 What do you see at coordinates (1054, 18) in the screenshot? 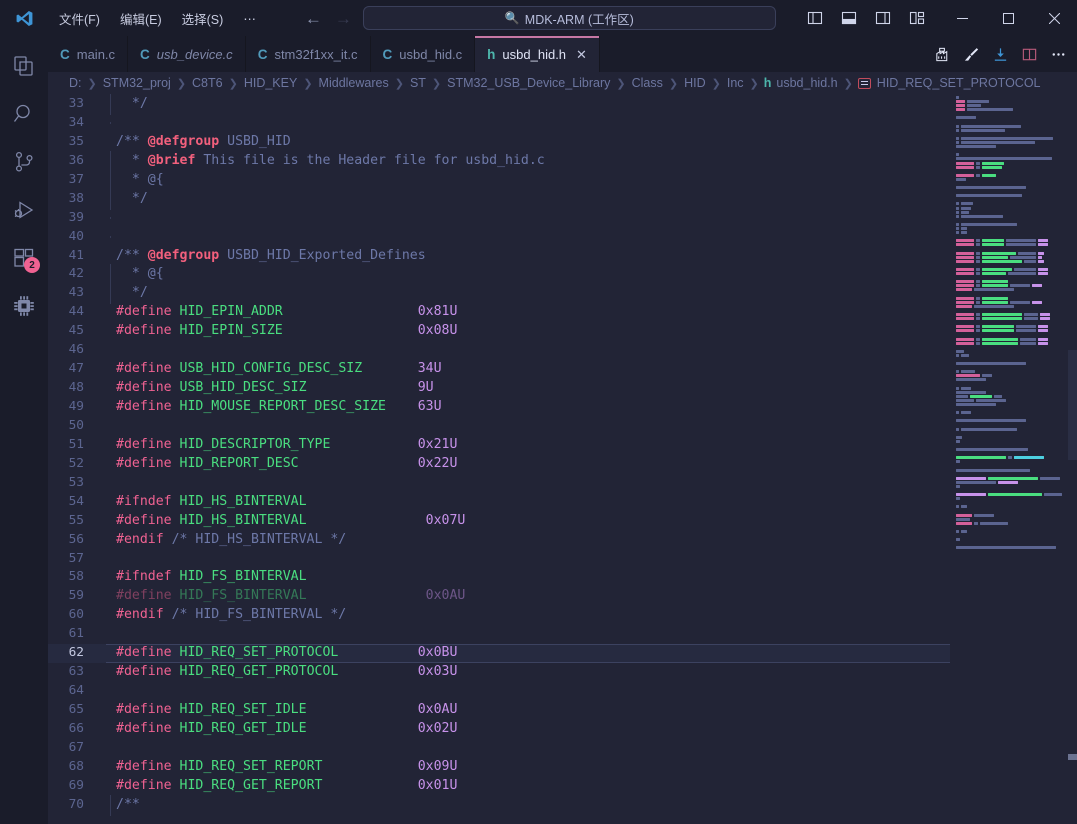
I see `window-close-button` at bounding box center [1054, 18].